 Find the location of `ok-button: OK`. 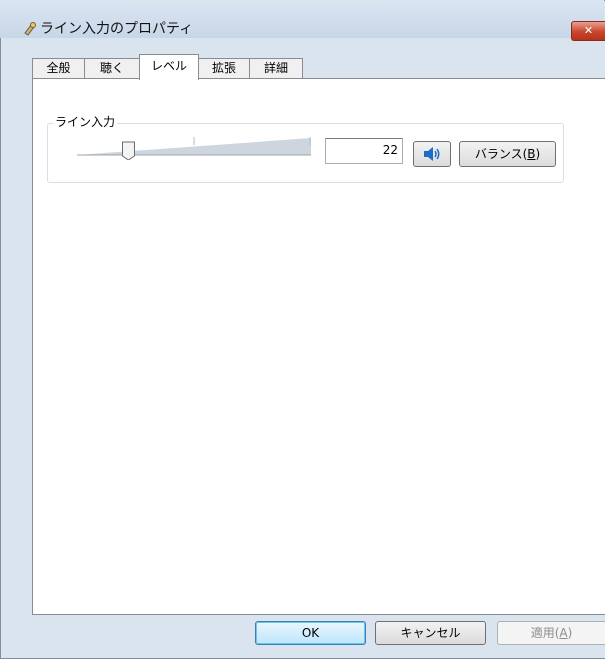

ok-button: OK is located at coordinates (310, 633).